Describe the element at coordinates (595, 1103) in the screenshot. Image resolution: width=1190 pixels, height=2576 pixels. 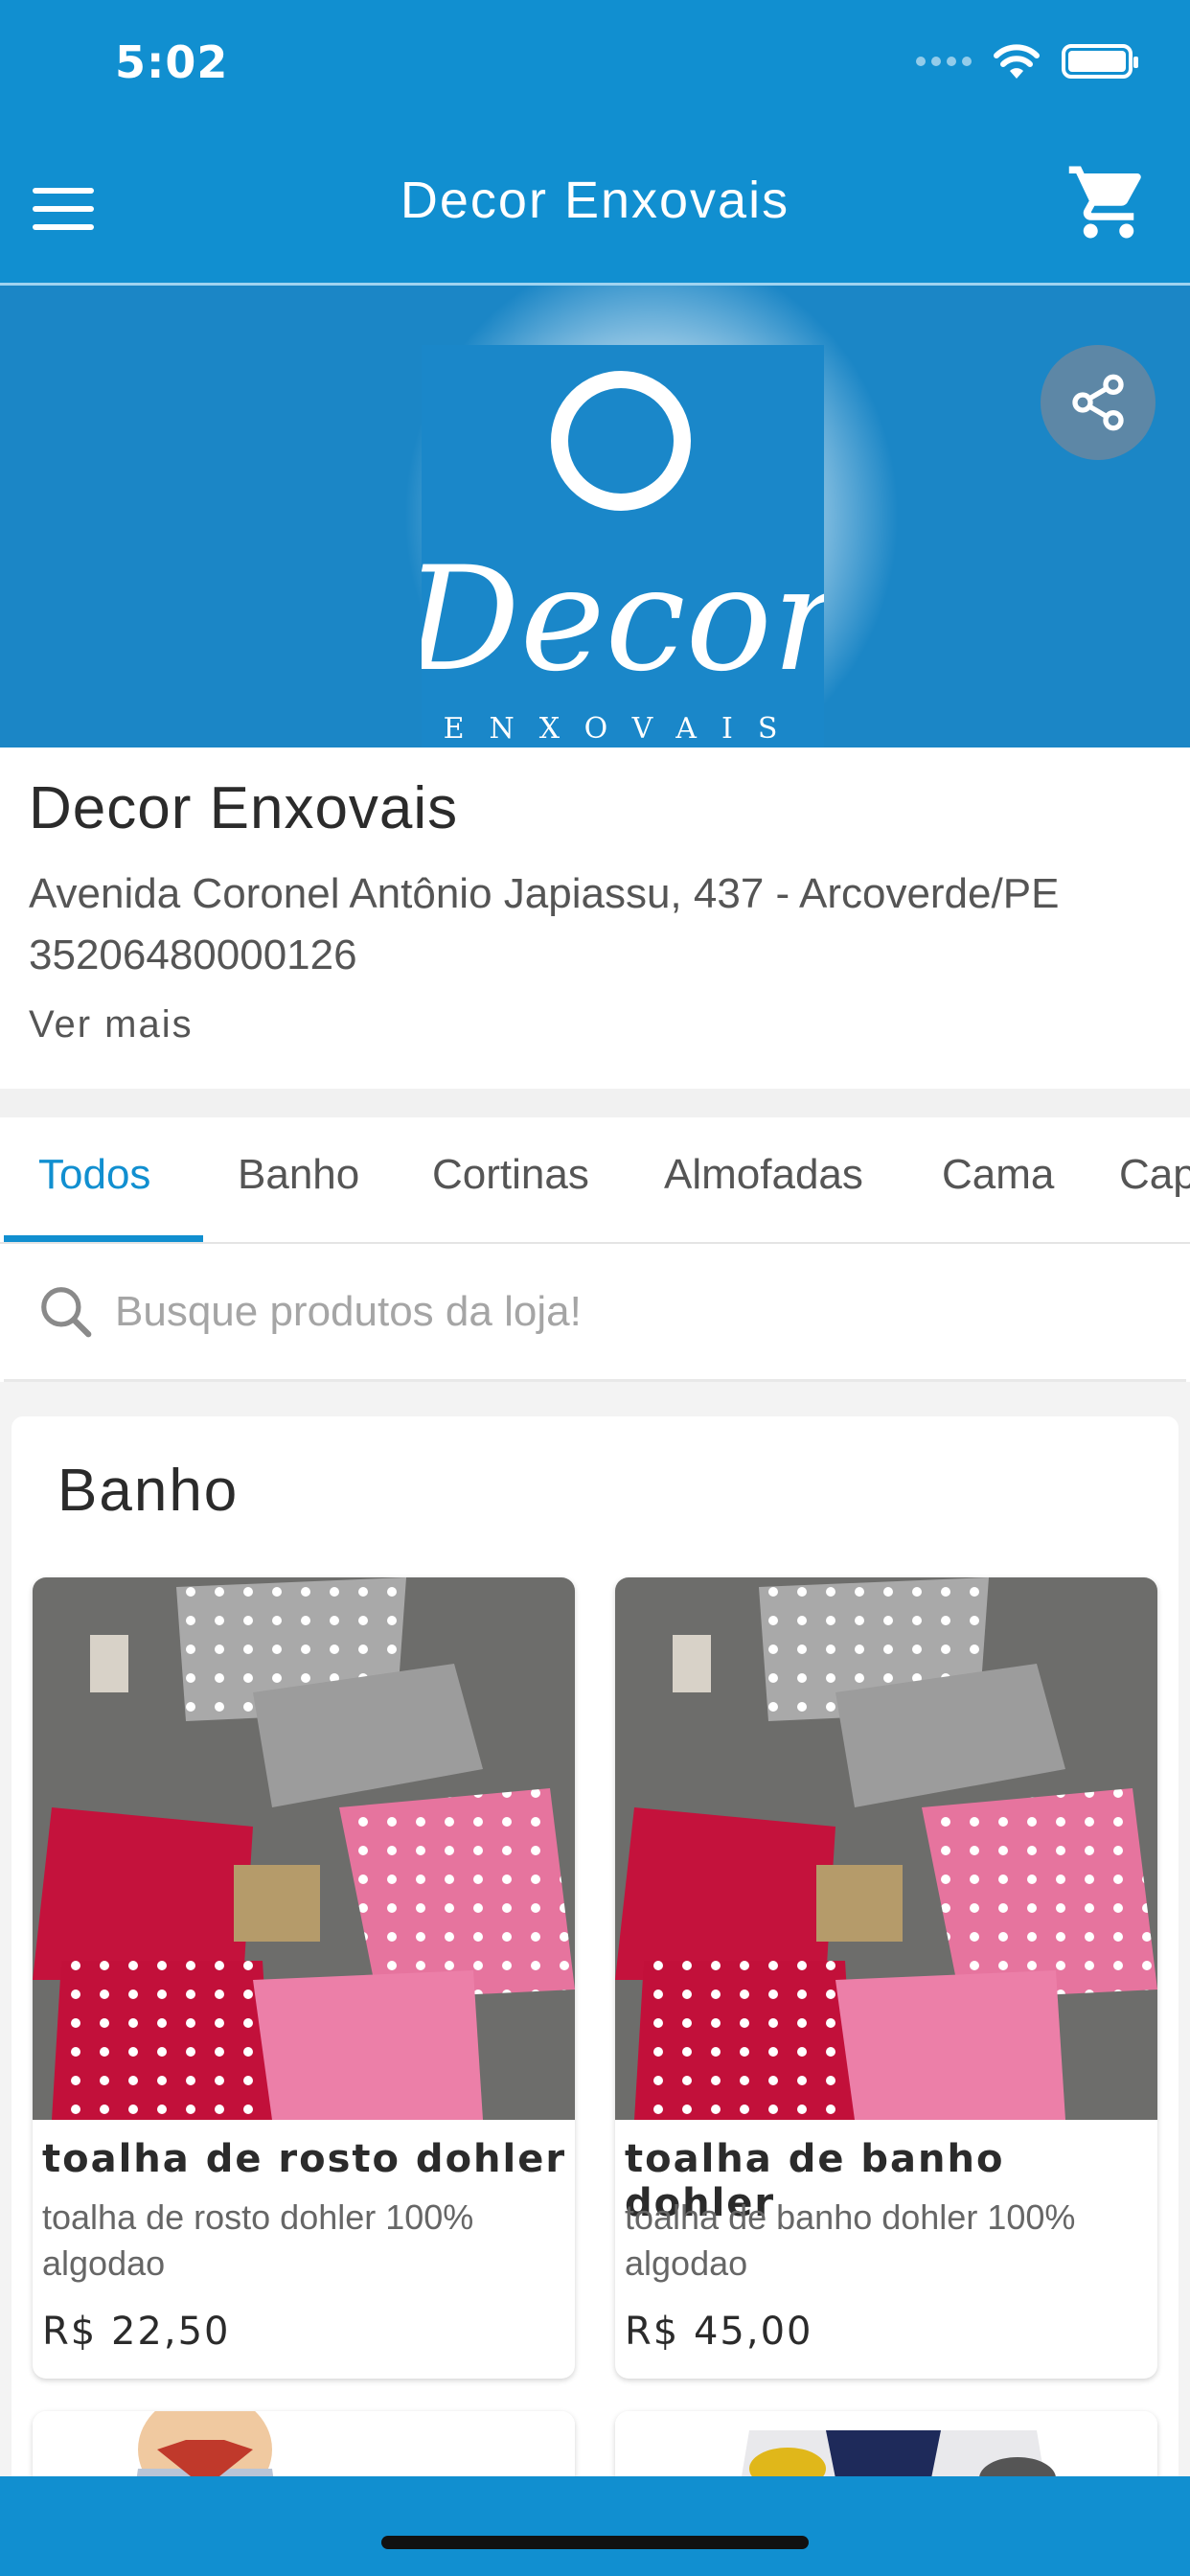
I see `divider` at that location.